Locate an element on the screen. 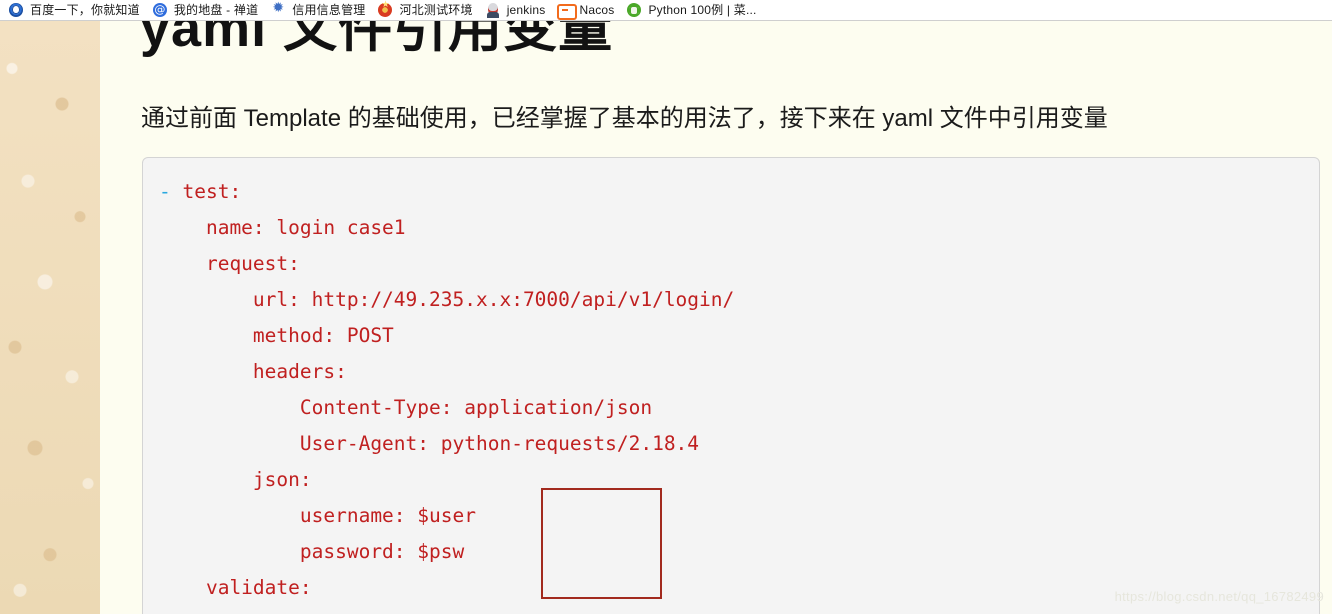  page-title: yaml 文件引用变量 is located at coordinates (377, 39).